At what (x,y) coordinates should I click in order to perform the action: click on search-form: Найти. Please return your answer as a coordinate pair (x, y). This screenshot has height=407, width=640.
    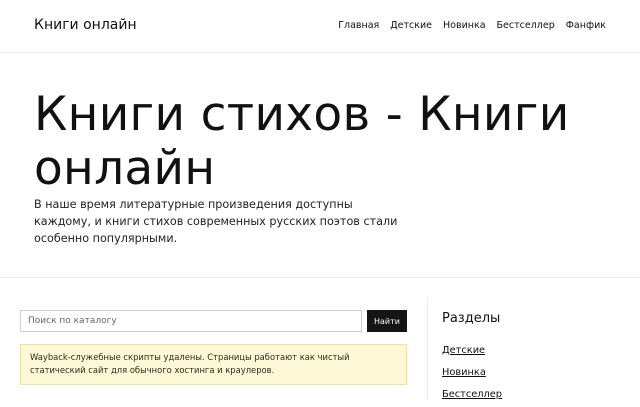
    Looking at the image, I should click on (213, 321).